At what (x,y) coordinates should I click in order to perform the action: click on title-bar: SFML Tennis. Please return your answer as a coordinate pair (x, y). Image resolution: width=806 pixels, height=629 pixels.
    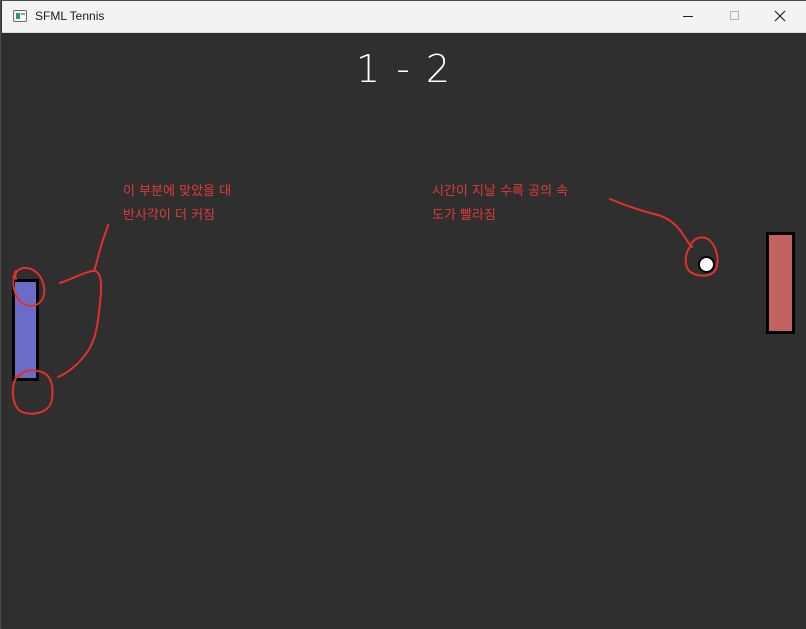
    Looking at the image, I should click on (404, 17).